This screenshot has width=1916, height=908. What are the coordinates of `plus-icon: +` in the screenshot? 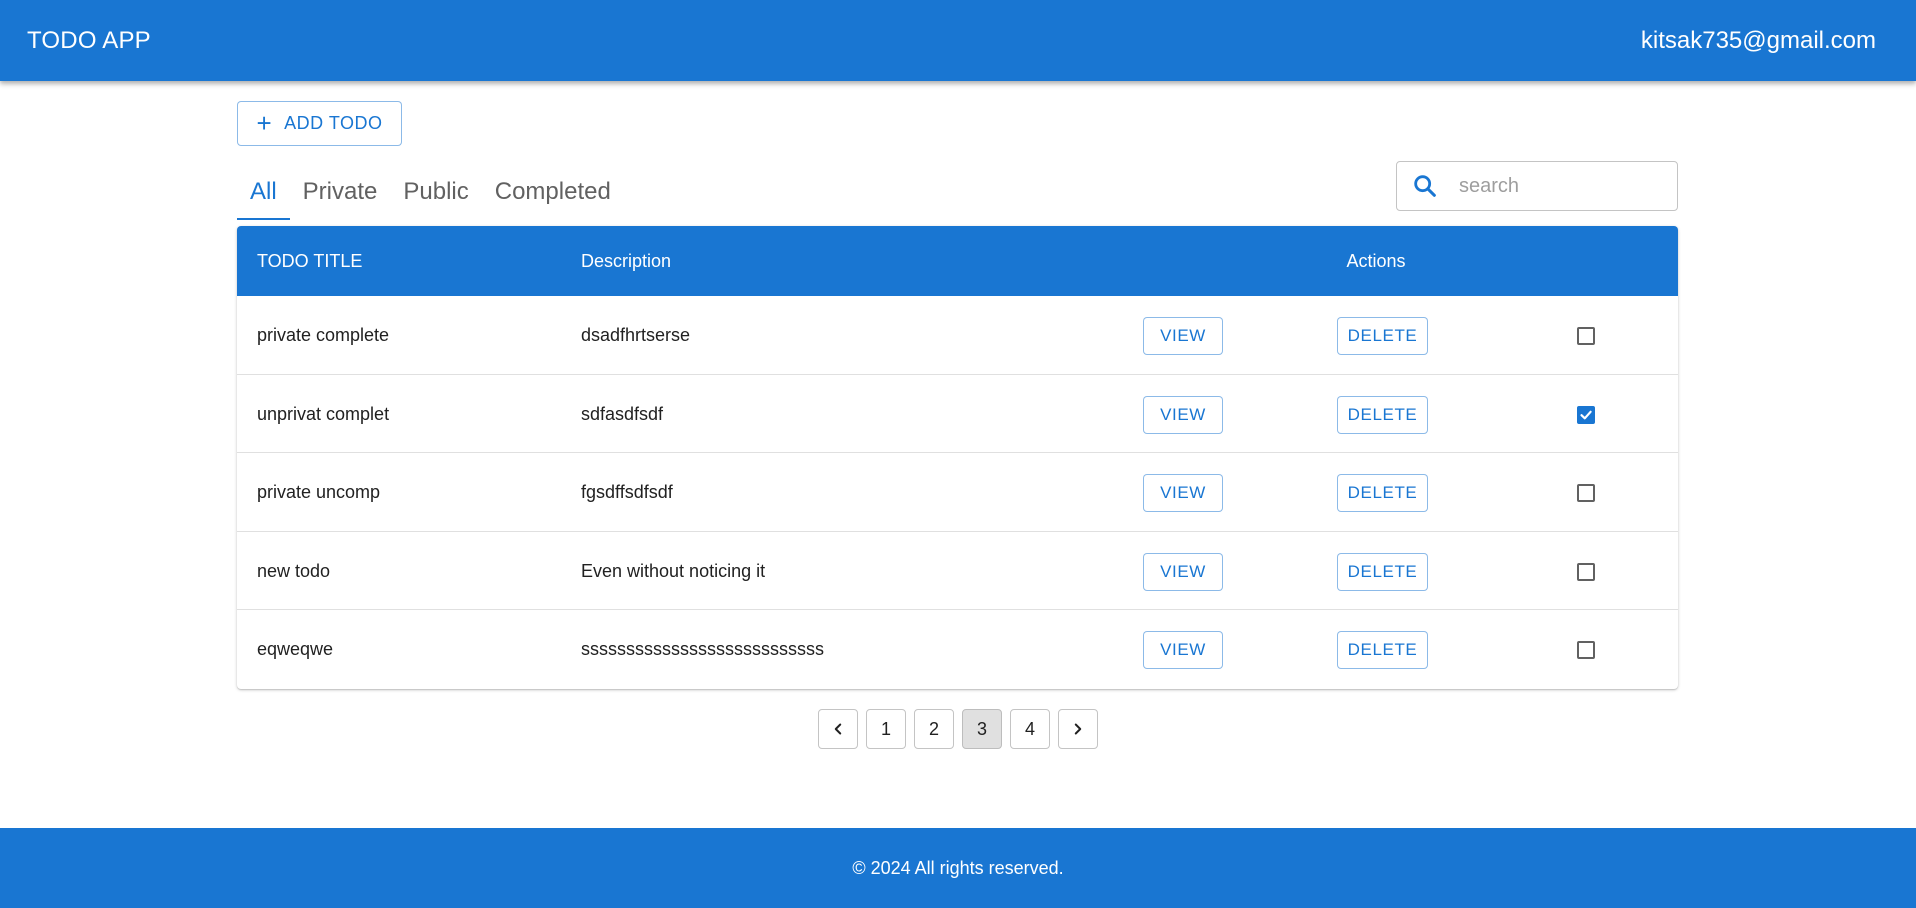 It's located at (264, 122).